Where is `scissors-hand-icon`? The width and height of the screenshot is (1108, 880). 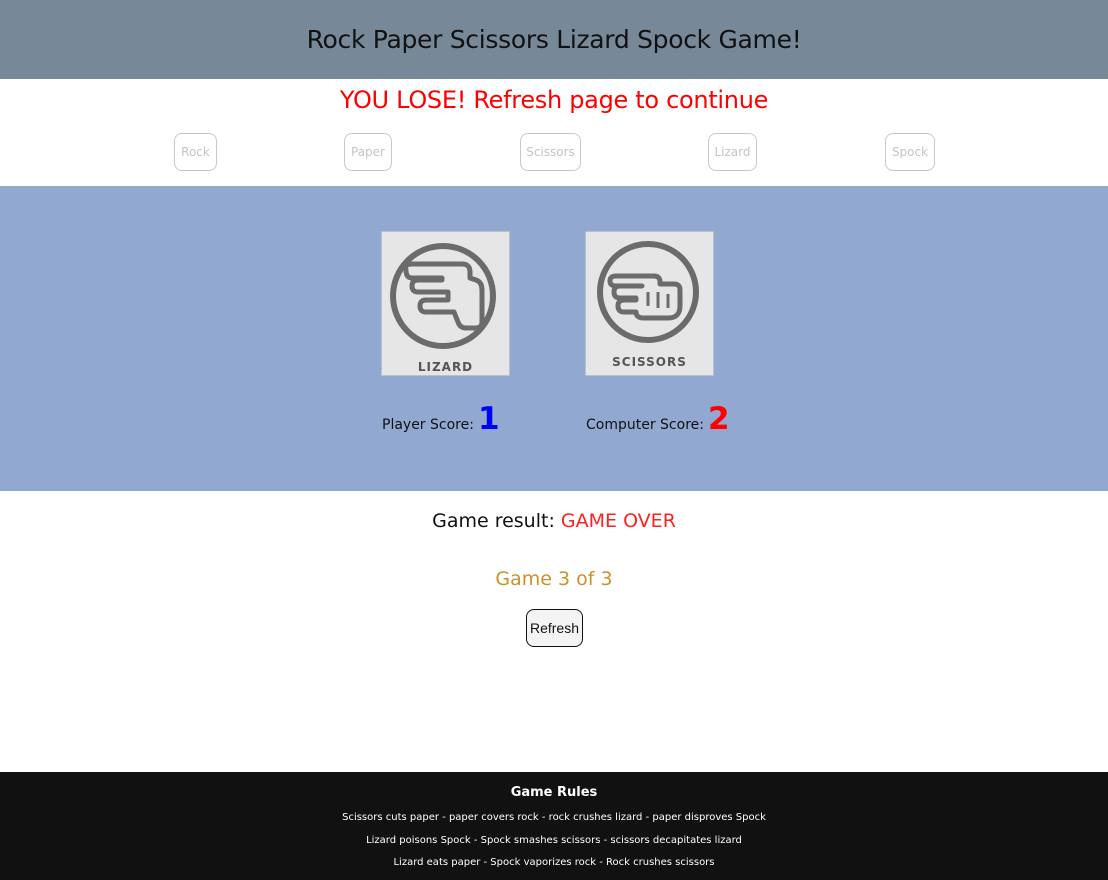
scissors-hand-icon is located at coordinates (648, 292).